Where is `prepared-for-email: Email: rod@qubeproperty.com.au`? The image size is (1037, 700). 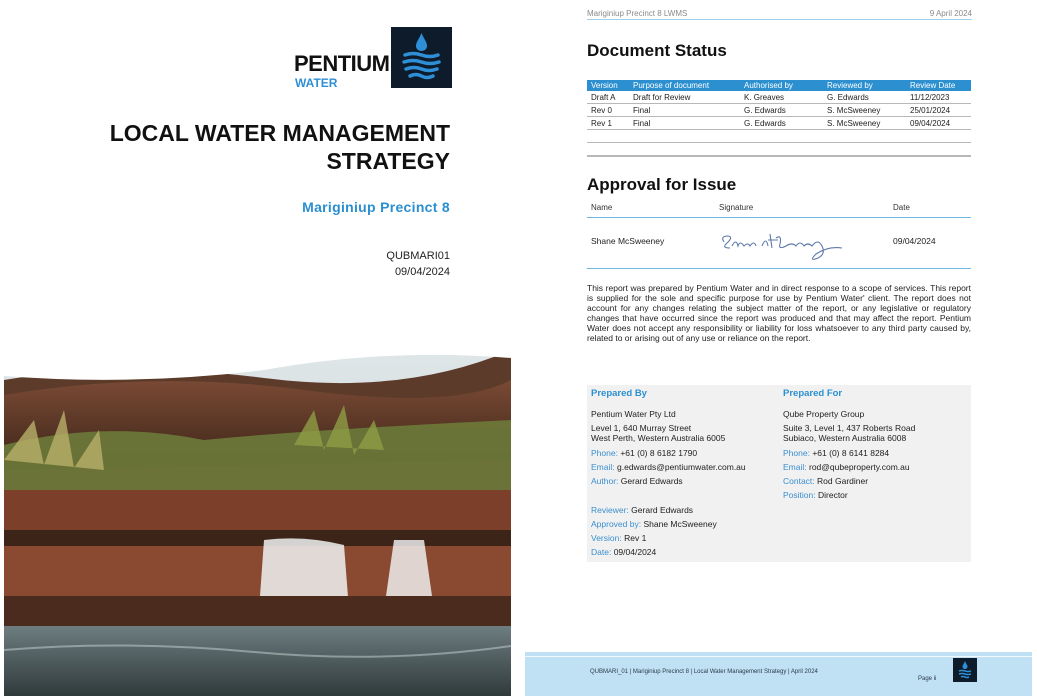 prepared-for-email: Email: rod@qubeproperty.com.au is located at coordinates (846, 467).